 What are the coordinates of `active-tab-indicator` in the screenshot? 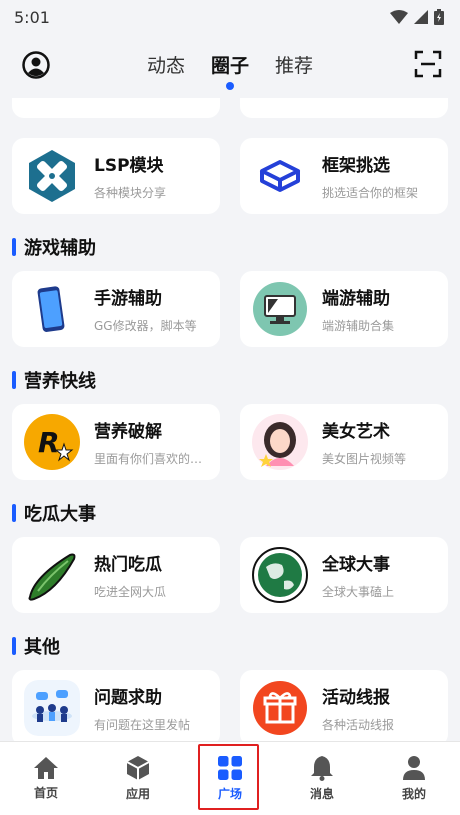 It's located at (229, 85).